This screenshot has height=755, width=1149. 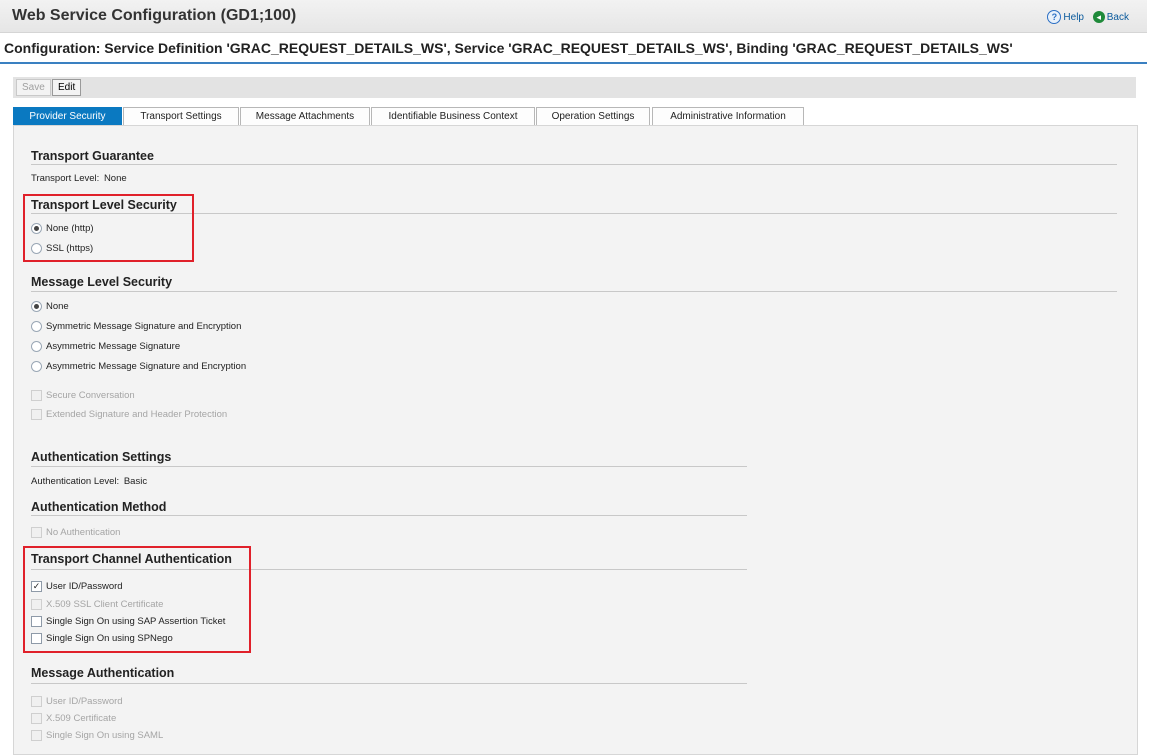 What do you see at coordinates (102, 282) in the screenshot?
I see `message-level-security-heading: Message Level Security` at bounding box center [102, 282].